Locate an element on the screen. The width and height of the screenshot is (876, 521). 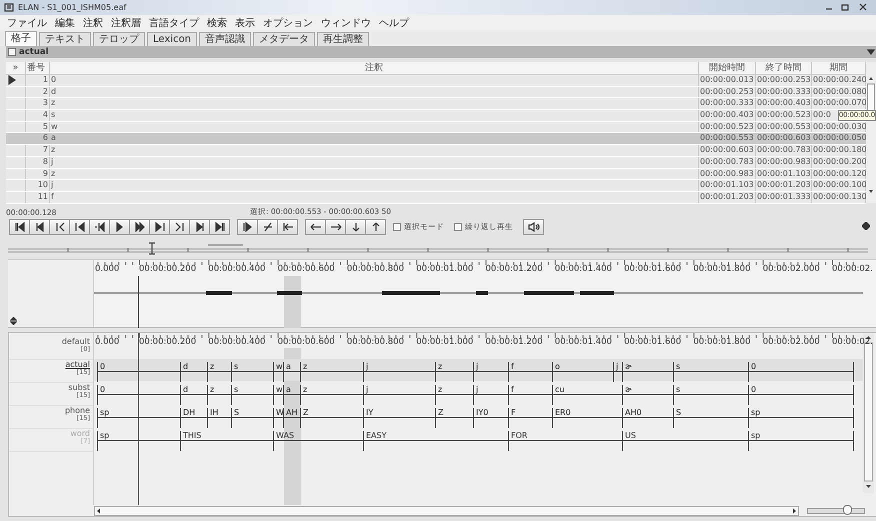
tab: メタデータ is located at coordinates (284, 39).